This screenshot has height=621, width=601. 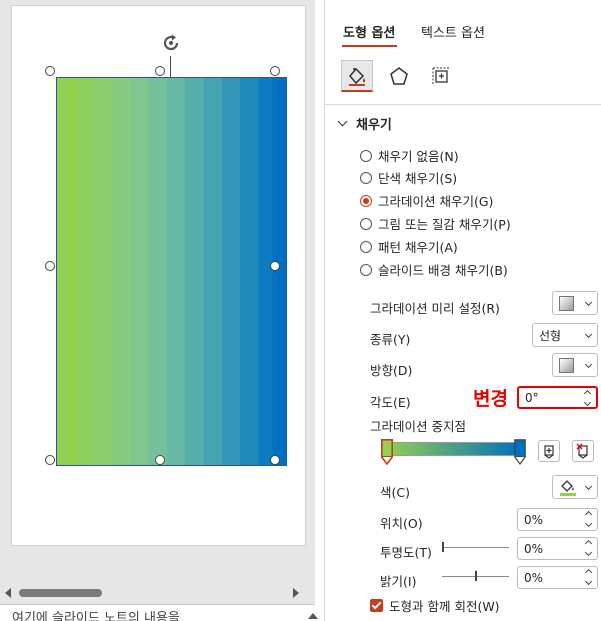 What do you see at coordinates (475, 547) in the screenshot?
I see `transparency-slider` at bounding box center [475, 547].